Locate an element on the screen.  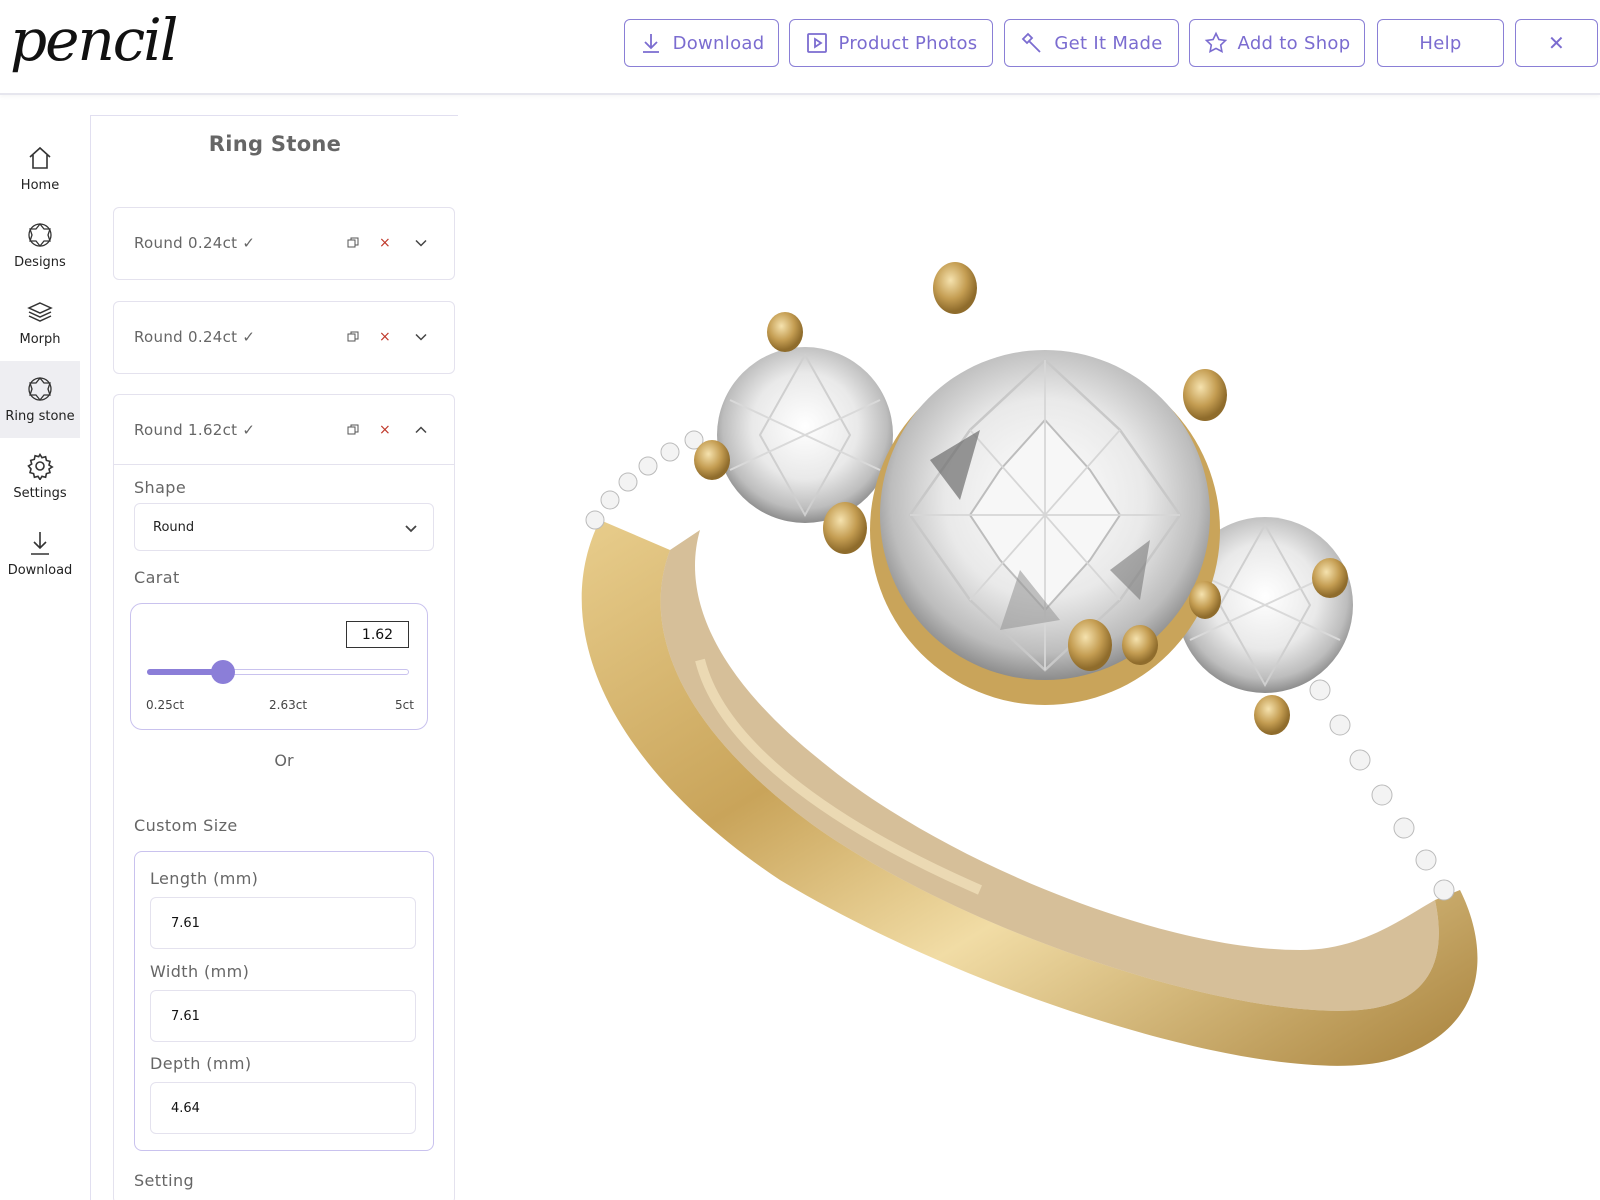
nav-item-download: Download is located at coordinates (40, 553).